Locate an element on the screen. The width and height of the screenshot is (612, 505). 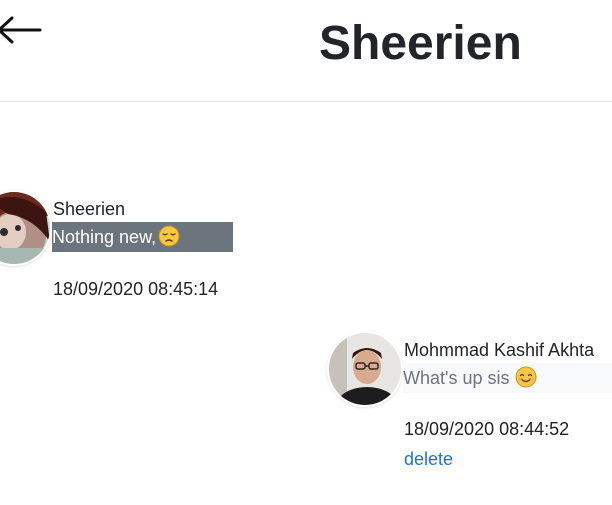
message-text: What's up sis is located at coordinates (456, 378).